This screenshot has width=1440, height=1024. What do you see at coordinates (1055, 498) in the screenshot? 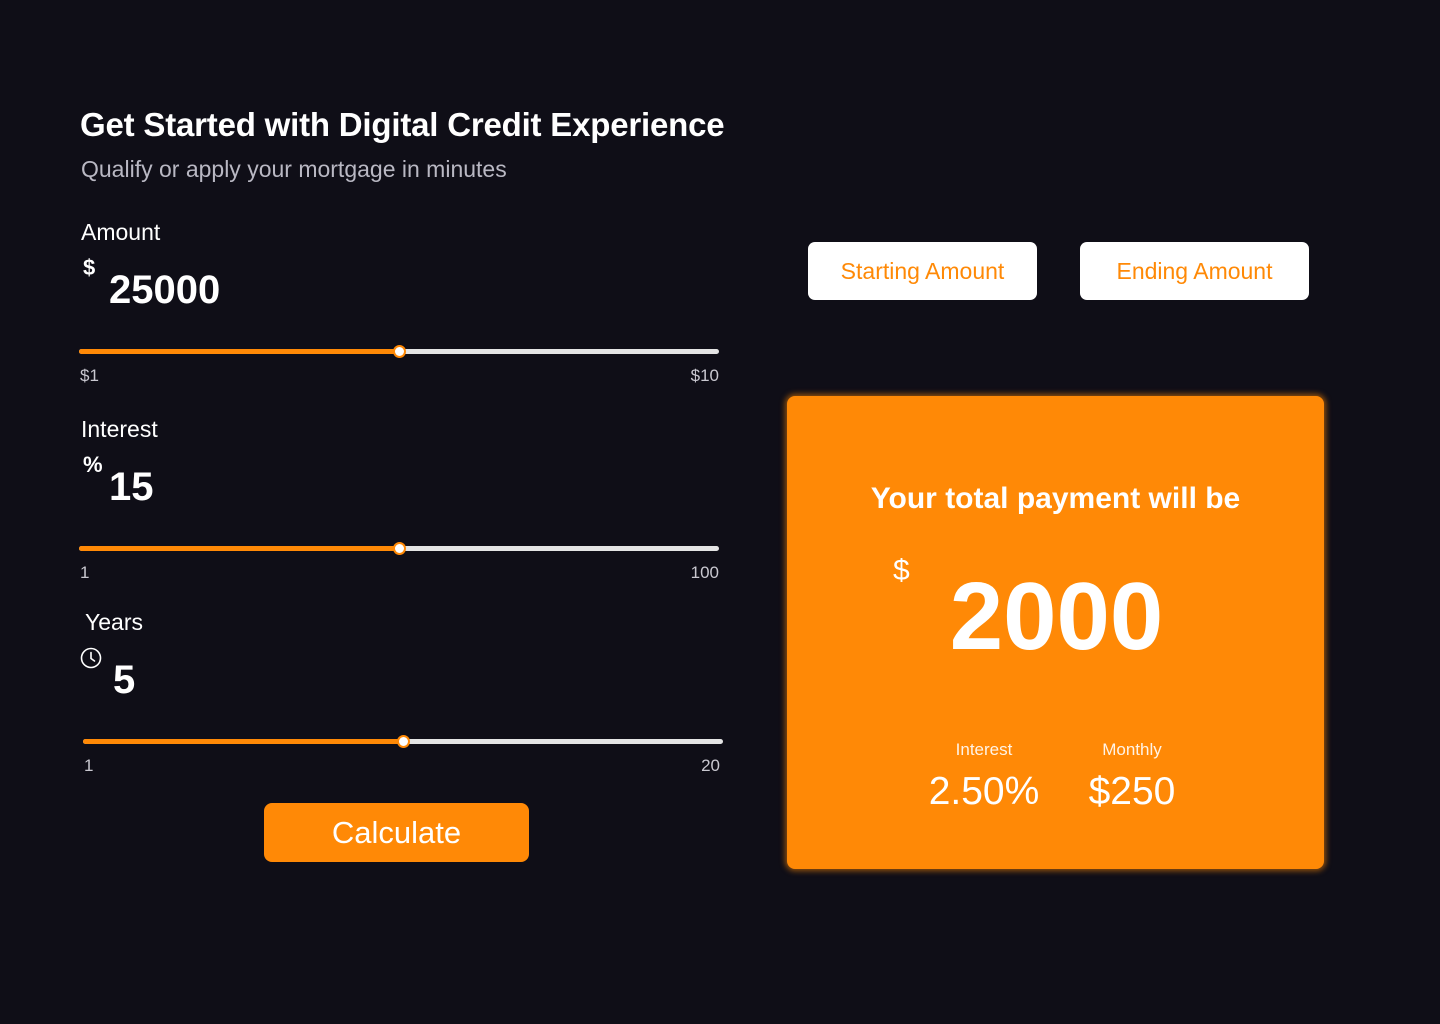
I see `result-heading: Your total payment will be` at bounding box center [1055, 498].